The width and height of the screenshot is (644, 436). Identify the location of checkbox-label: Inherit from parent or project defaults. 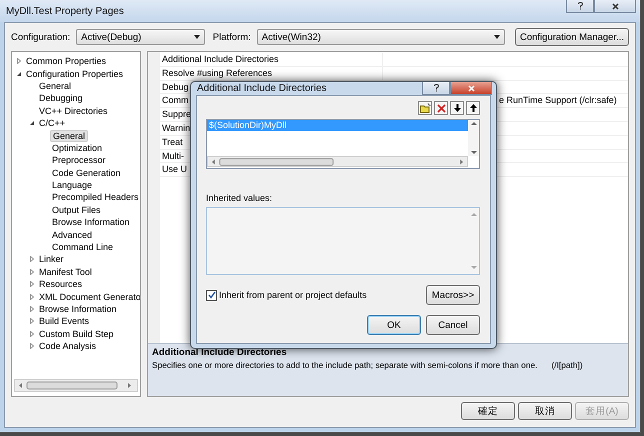
(293, 295).